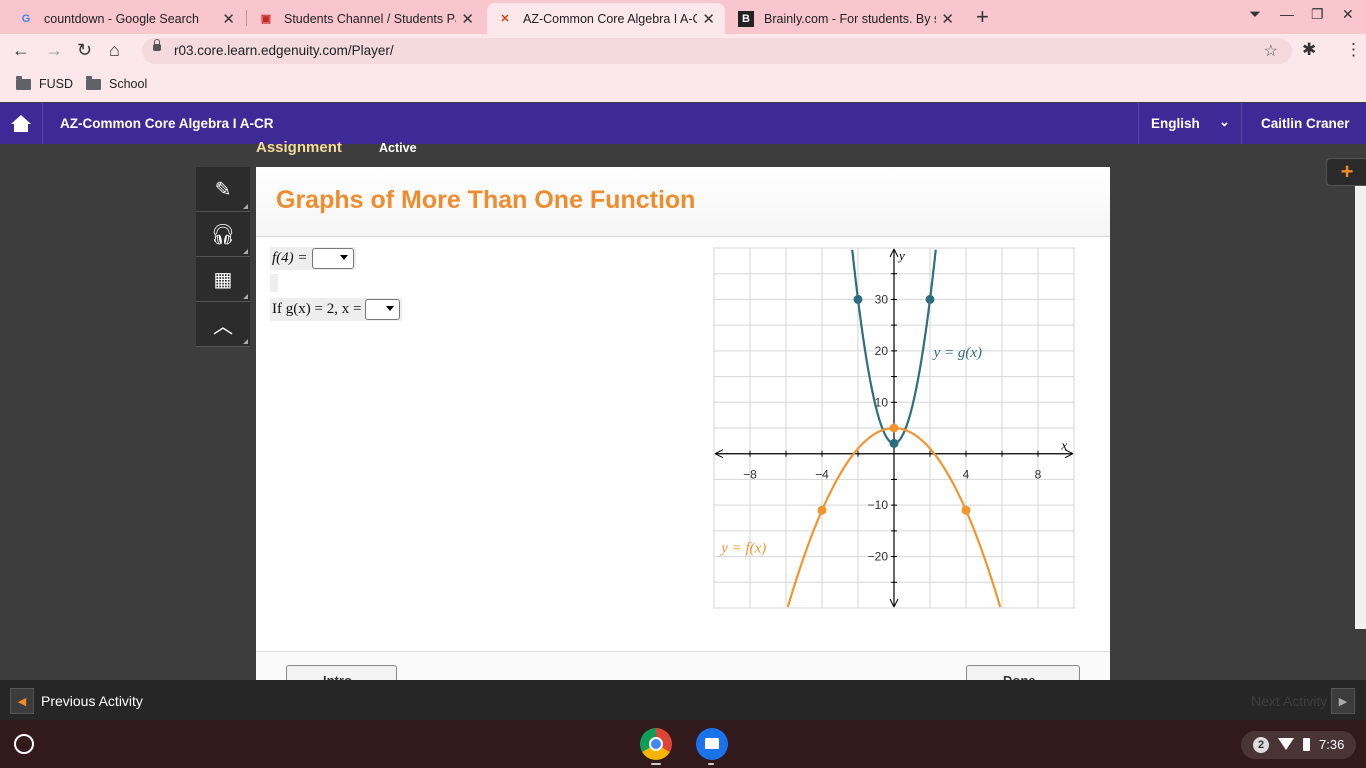 This screenshot has width=1366, height=768. I want to click on wifi-icon, so click(1286, 744).